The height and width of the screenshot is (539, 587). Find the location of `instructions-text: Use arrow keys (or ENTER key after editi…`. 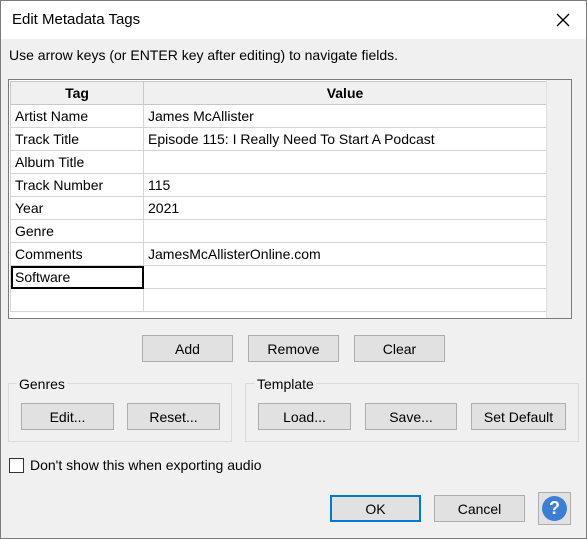

instructions-text: Use arrow keys (or ENTER key after editi… is located at coordinates (204, 55).